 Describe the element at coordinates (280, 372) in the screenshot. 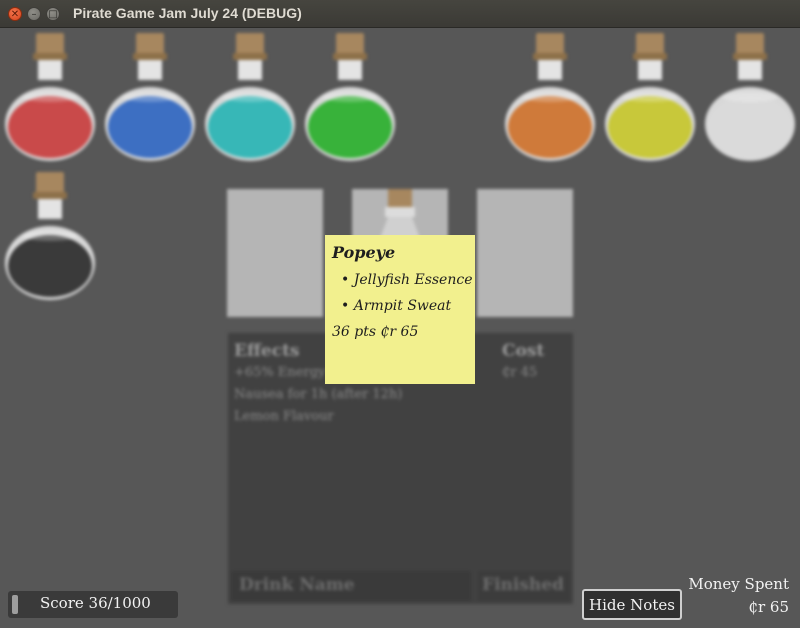

I see `effect-line: +65% Energy` at that location.